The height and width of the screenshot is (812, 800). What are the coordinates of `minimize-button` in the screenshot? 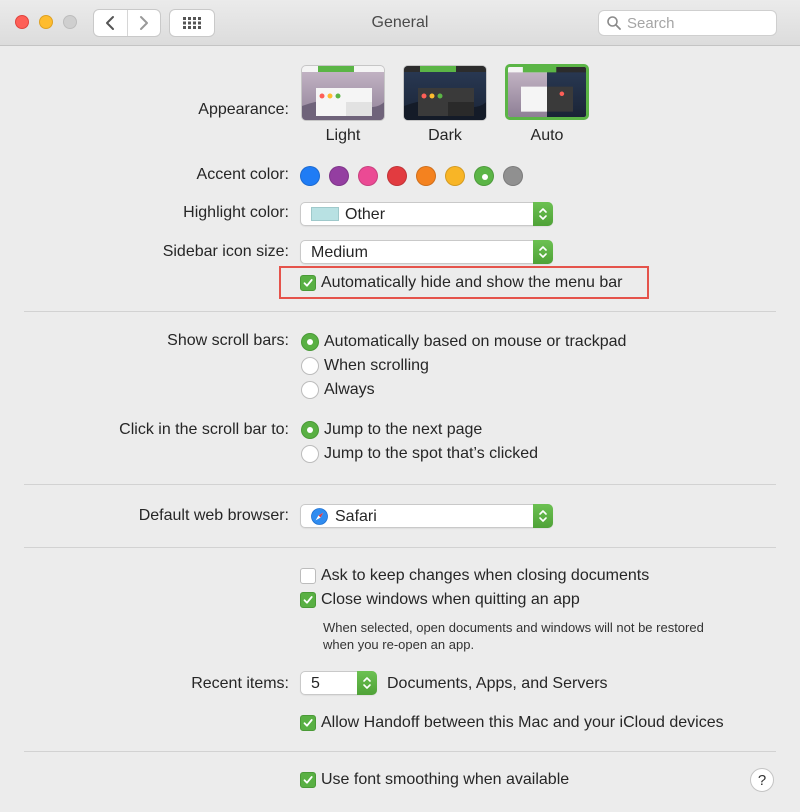 It's located at (46, 22).